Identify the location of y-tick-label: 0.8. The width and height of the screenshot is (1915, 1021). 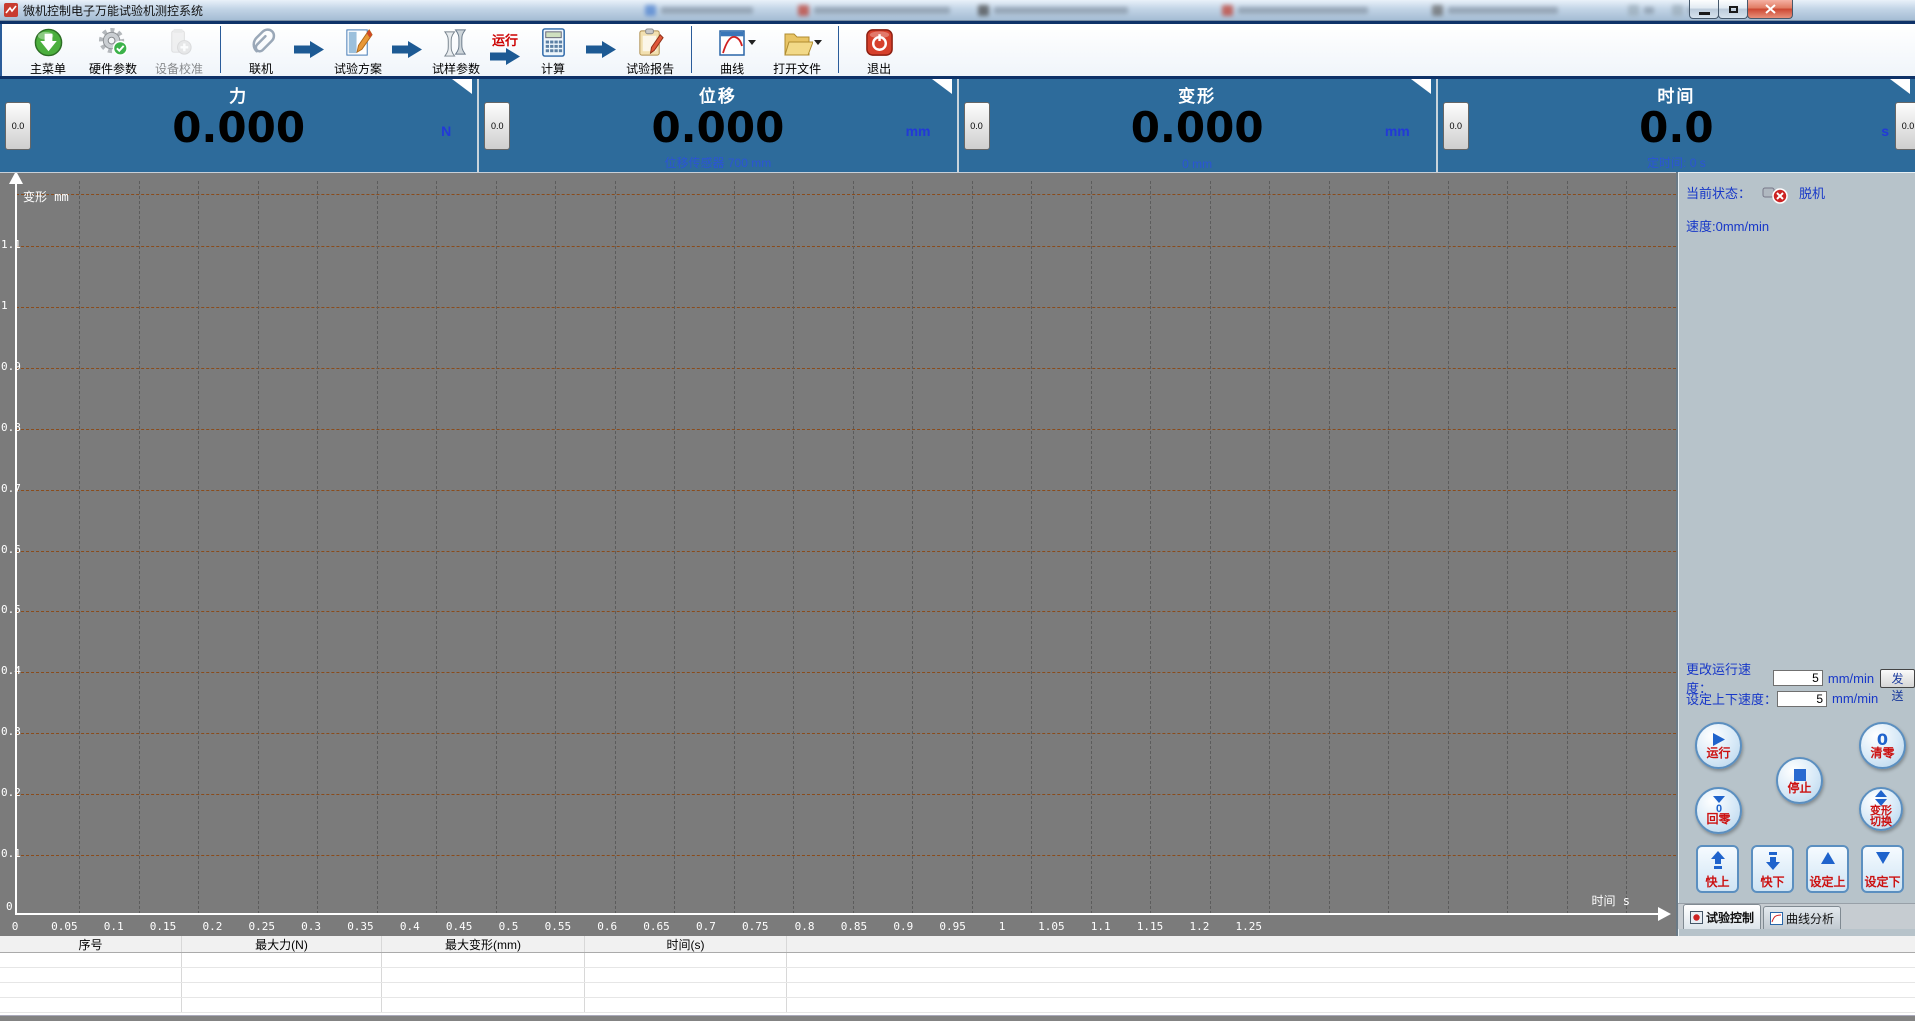
(11, 427).